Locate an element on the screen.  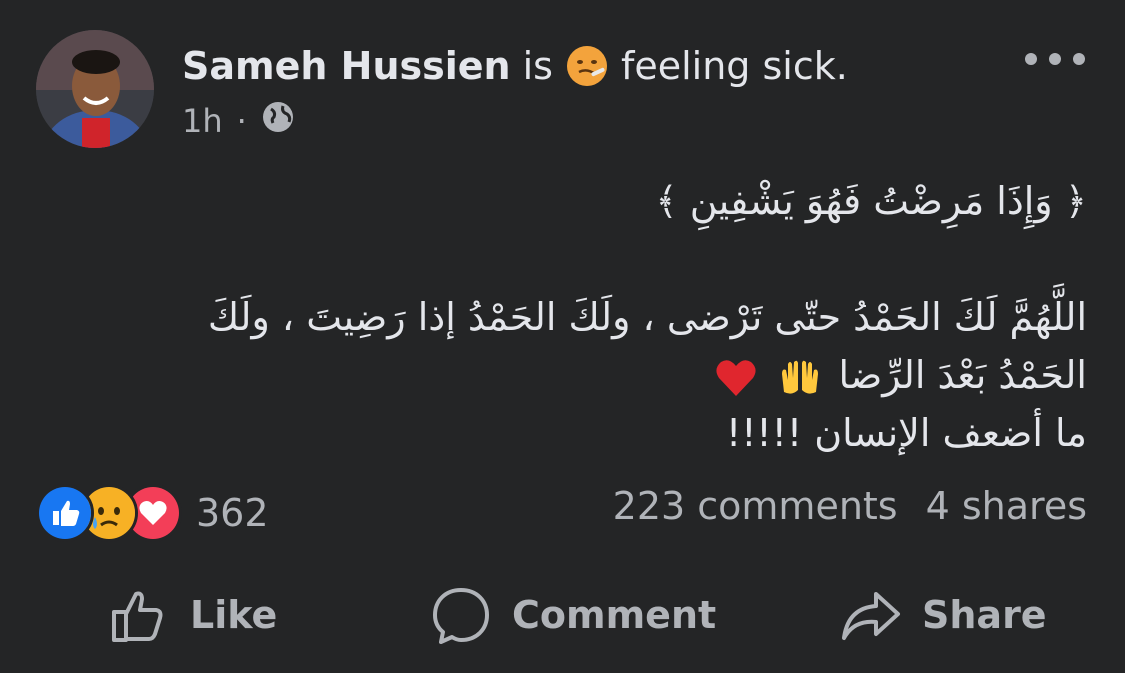
post-meta: 1h · is located at coordinates (238, 121).